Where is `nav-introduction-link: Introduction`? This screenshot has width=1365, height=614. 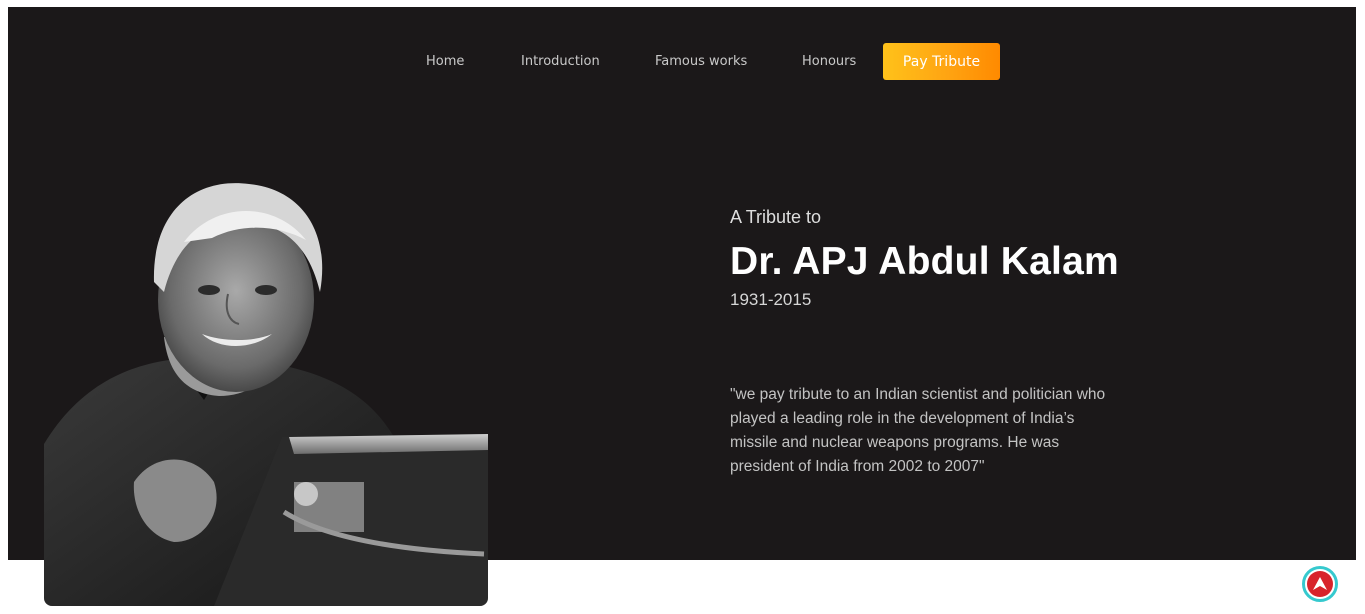 nav-introduction-link: Introduction is located at coordinates (560, 61).